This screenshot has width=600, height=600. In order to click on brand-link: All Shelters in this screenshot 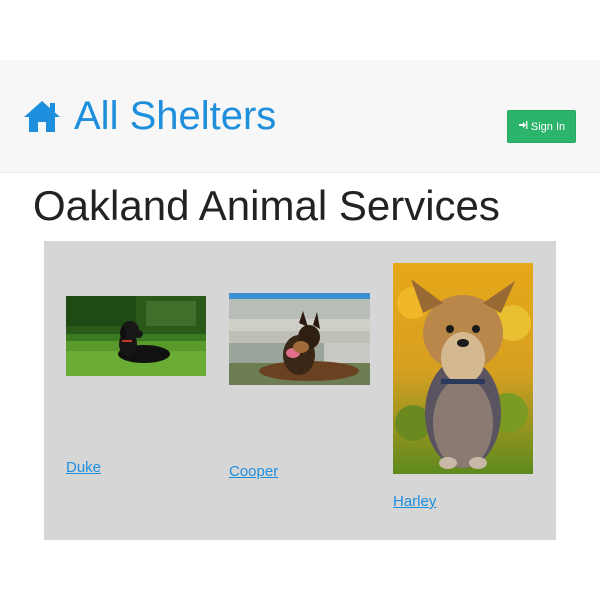, I will do `click(149, 116)`.